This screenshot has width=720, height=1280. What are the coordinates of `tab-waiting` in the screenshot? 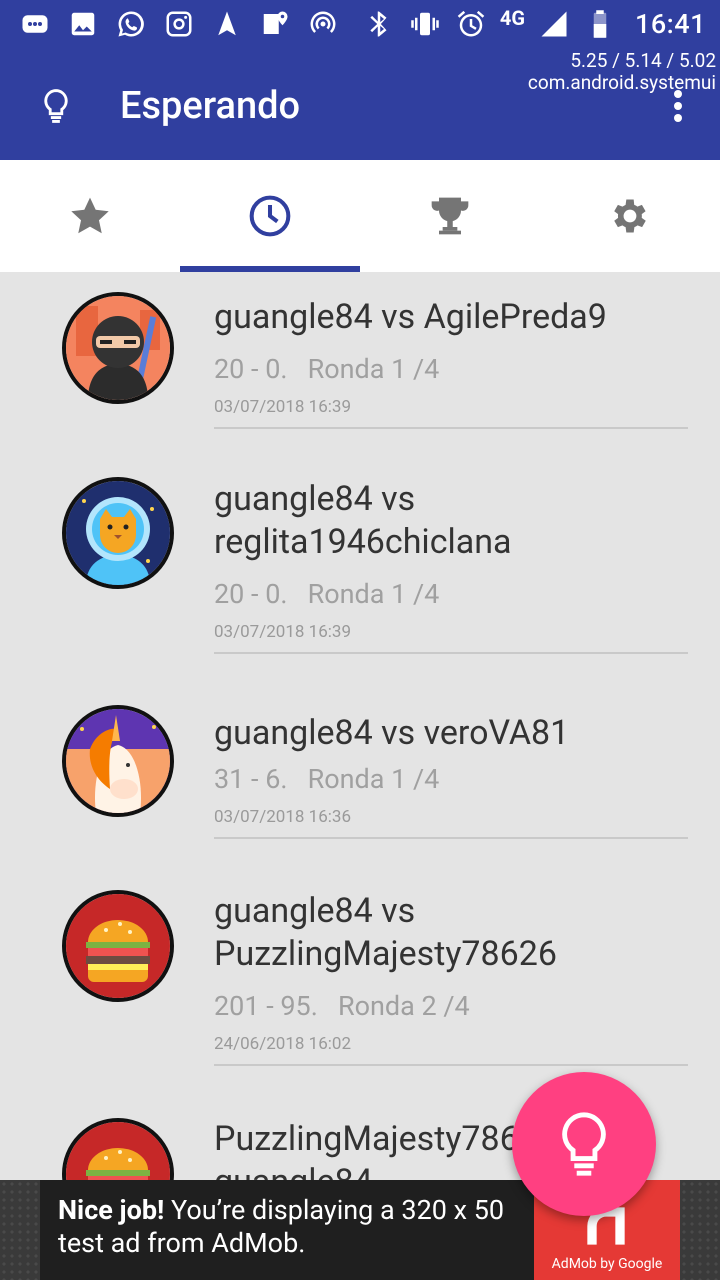 It's located at (270, 216).